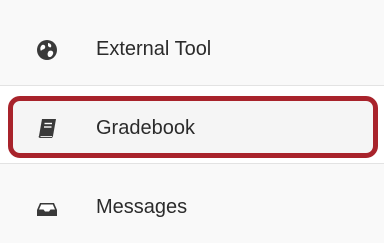  What do you see at coordinates (47, 128) in the screenshot?
I see `book-icon` at bounding box center [47, 128].